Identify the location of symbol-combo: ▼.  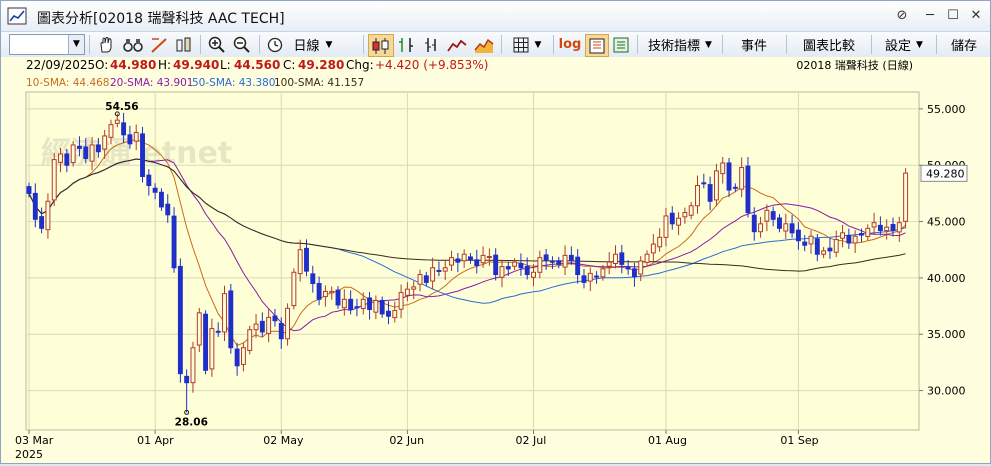
(47, 44).